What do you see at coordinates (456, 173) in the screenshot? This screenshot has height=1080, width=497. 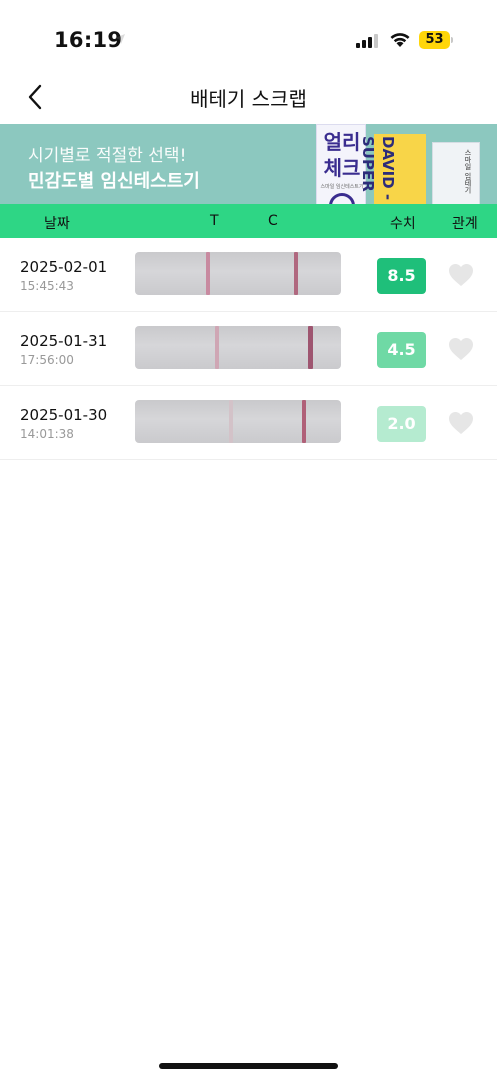 I see `product-box-smile: 스마일 임테기` at bounding box center [456, 173].